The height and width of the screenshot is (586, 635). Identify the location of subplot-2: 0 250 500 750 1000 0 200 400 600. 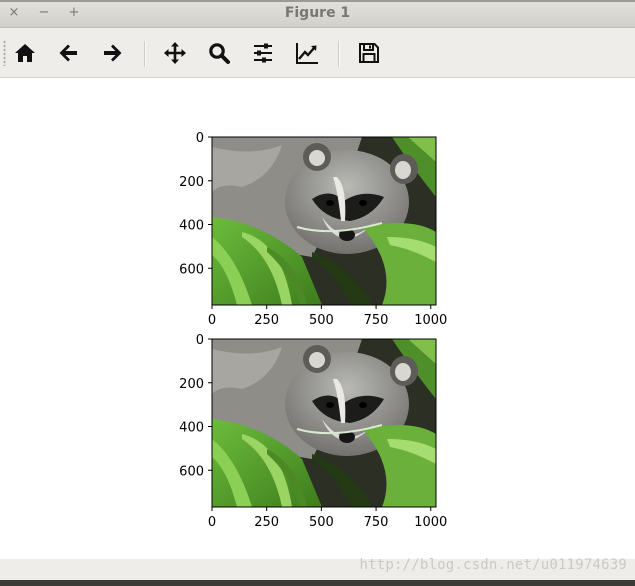
(313, 431).